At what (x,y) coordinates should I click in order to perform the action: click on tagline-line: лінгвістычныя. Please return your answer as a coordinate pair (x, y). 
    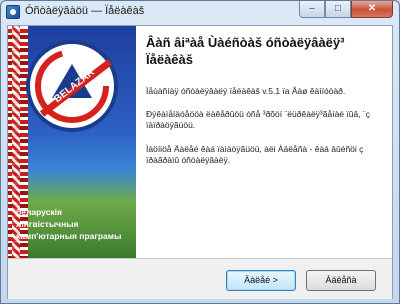
    Looking at the image, I should click on (47, 224).